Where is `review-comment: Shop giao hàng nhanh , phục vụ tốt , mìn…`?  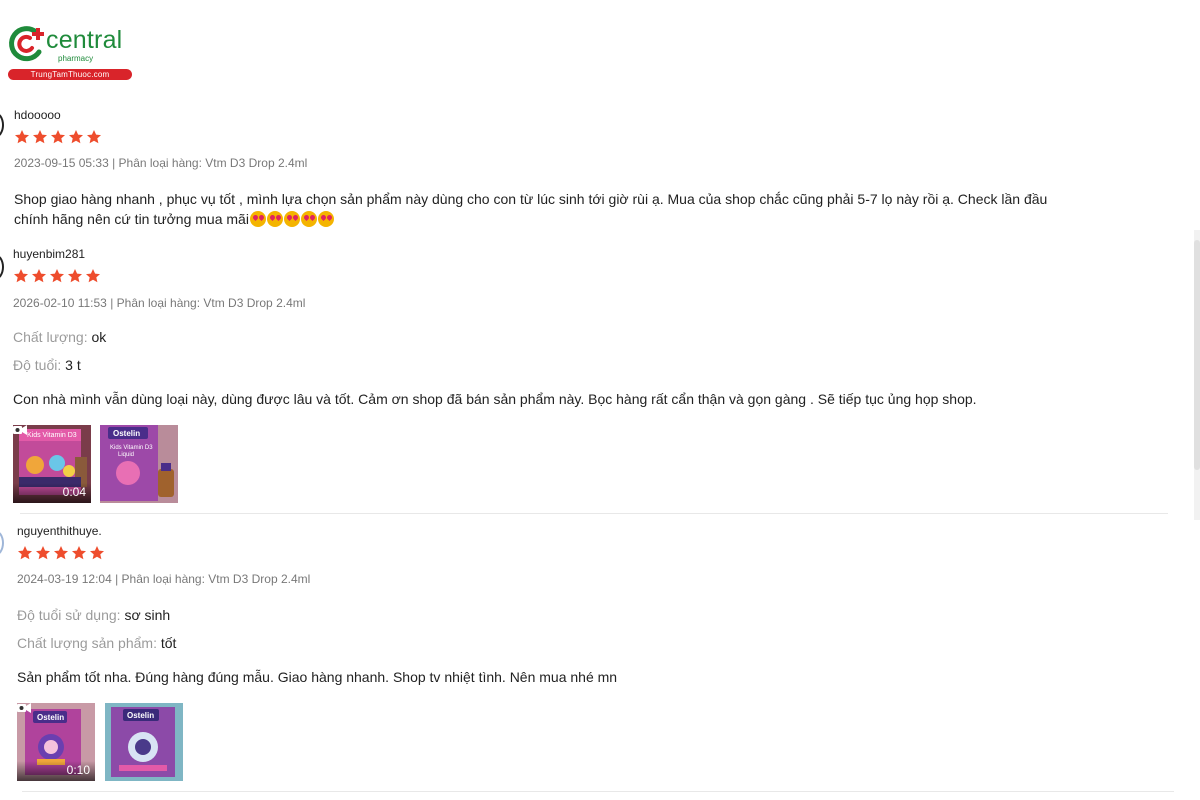
review-comment: Shop giao hàng nhanh , phục vụ tốt , mìn… is located at coordinates (599, 209).